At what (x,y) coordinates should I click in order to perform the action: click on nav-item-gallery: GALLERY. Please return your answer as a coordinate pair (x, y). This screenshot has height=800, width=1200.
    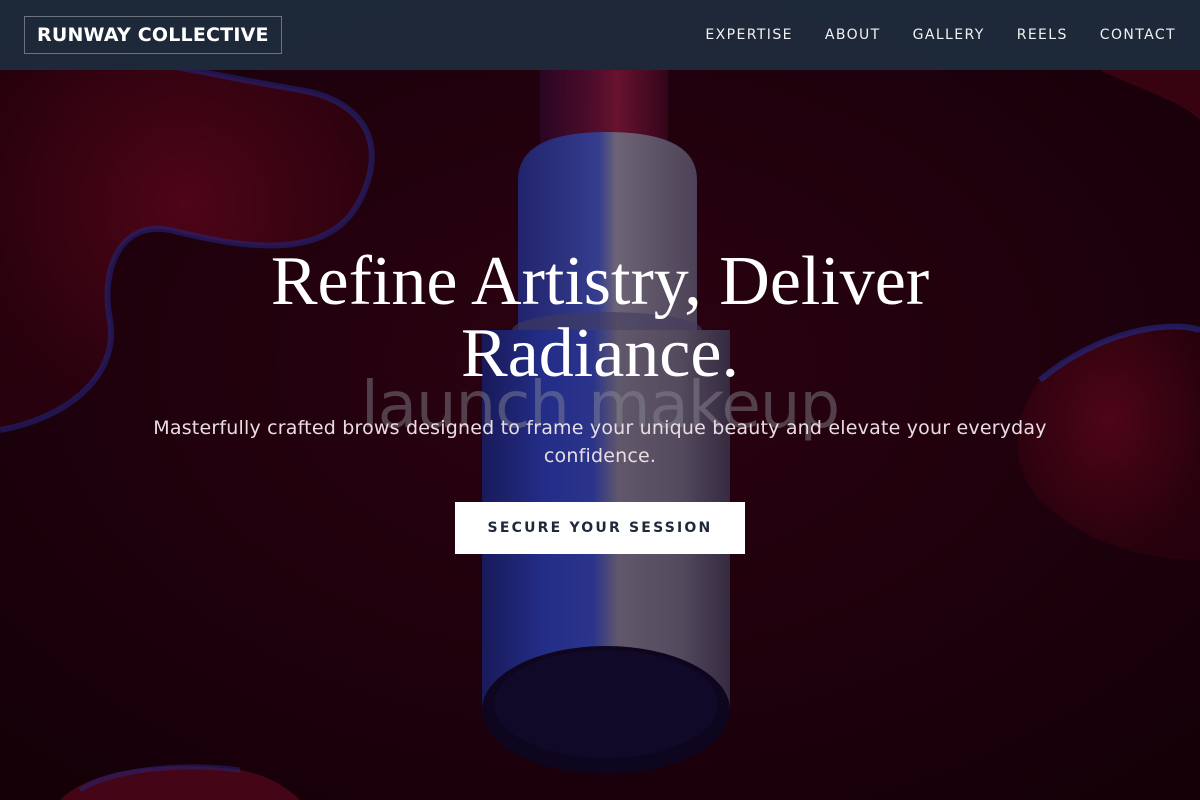
    Looking at the image, I should click on (949, 35).